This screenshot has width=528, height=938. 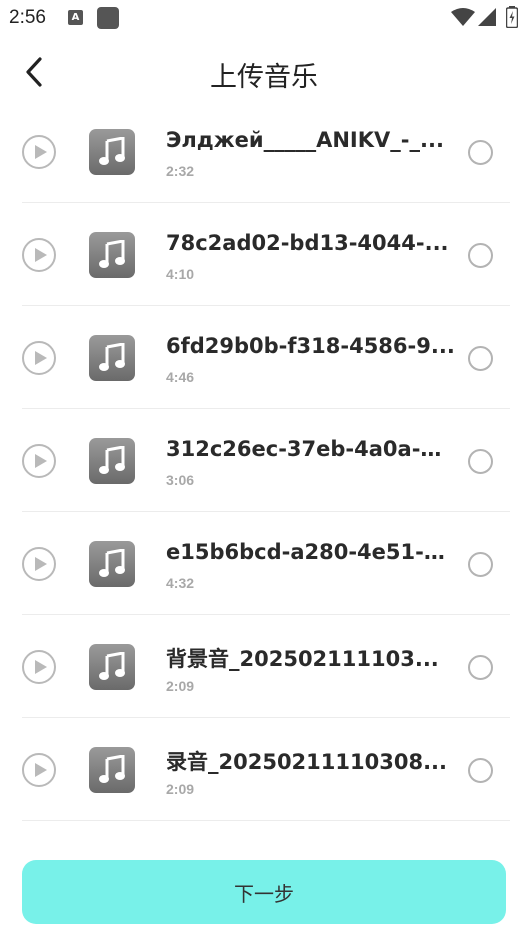 I want to click on song-row: 78c2ad02-bd13-4044-... 4:10, so click(x=264, y=254).